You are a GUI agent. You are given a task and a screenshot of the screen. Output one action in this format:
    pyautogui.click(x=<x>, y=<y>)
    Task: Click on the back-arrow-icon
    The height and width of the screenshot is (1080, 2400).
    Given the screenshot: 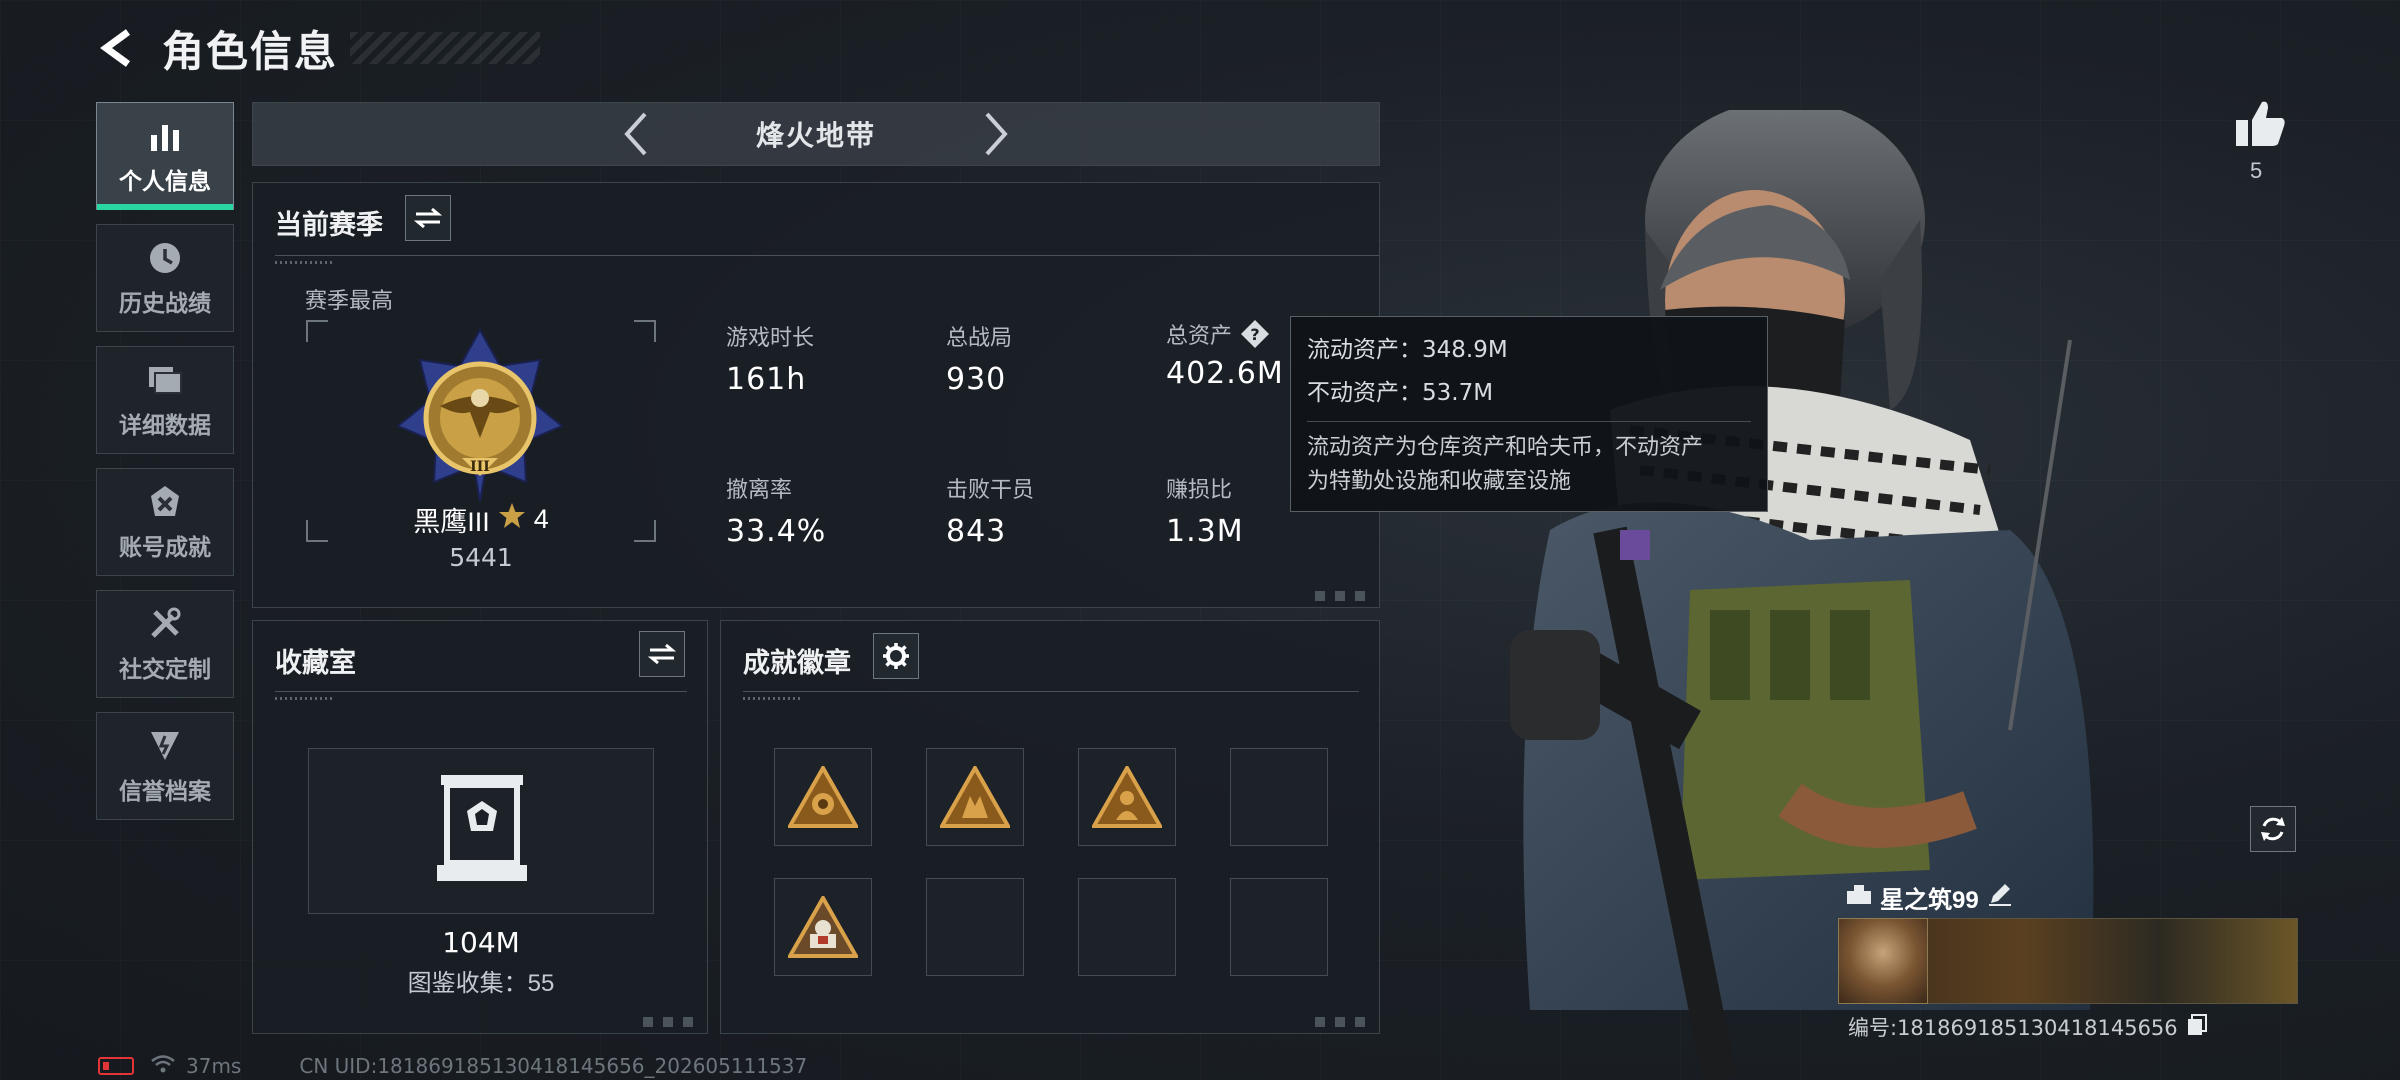 What is the action you would take?
    pyautogui.click(x=118, y=48)
    